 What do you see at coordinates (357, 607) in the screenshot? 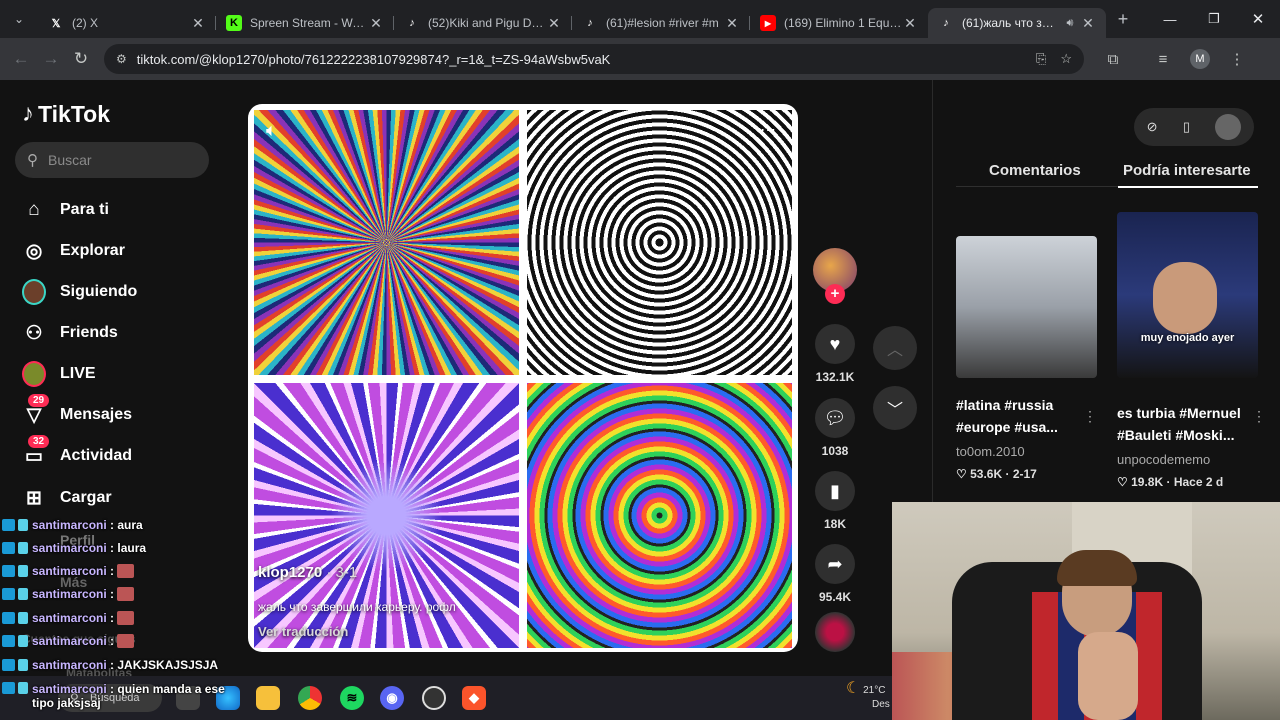
I see `post-caption: жаль что завершили карьеру. рофл` at bounding box center [357, 607].